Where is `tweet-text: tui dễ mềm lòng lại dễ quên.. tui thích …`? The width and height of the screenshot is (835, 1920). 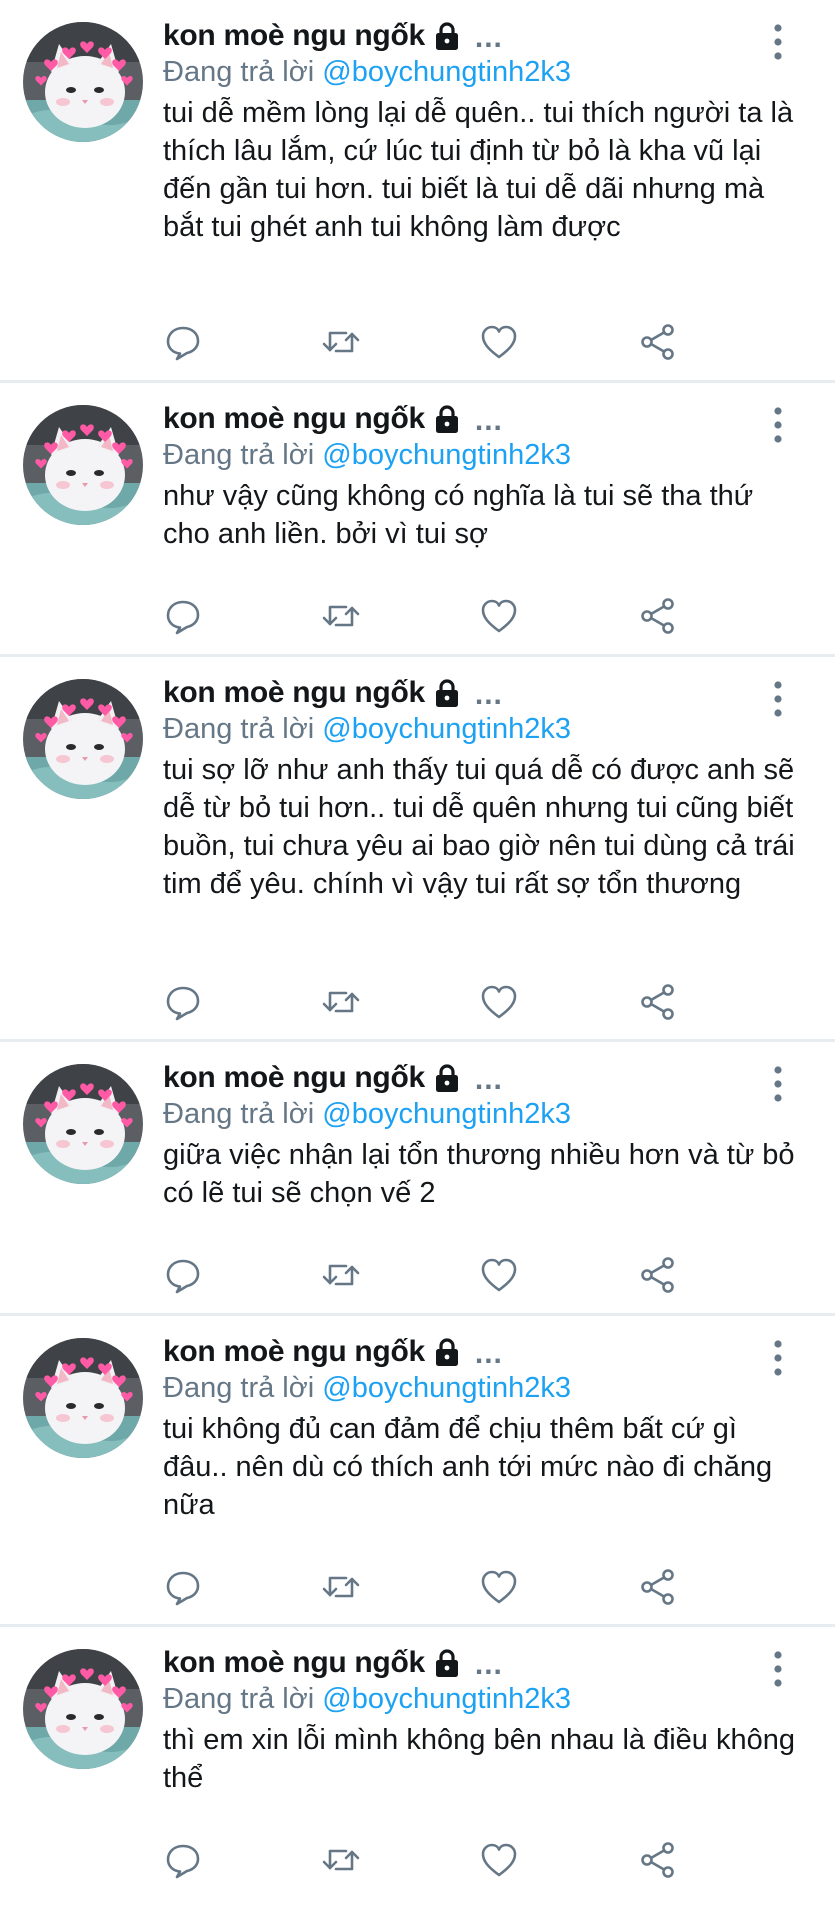 tweet-text: tui dễ mềm lòng lại dễ quên.. tui thích … is located at coordinates (478, 170).